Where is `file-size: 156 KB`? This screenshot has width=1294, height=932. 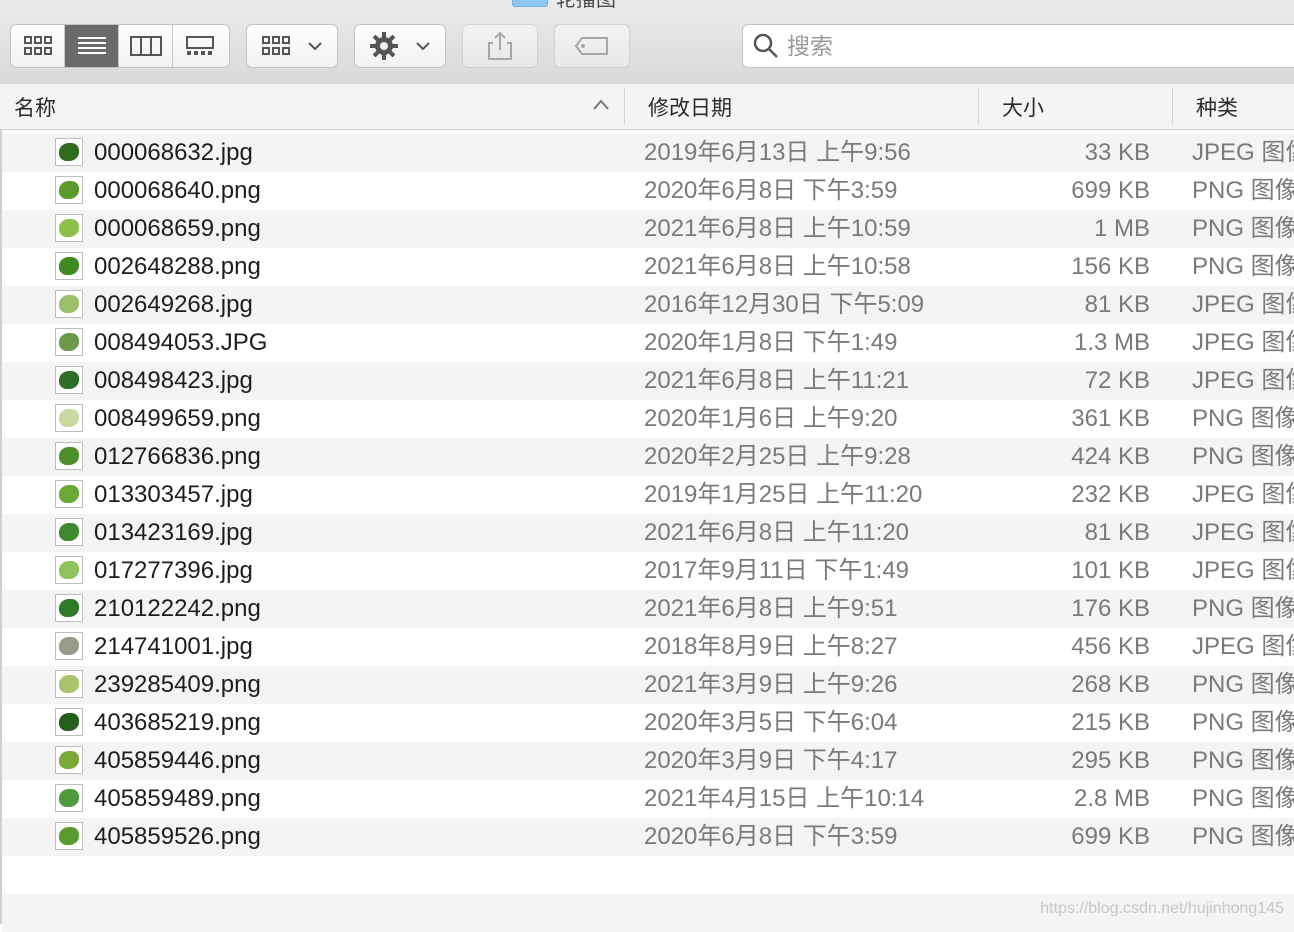 file-size: 156 KB is located at coordinates (1110, 266).